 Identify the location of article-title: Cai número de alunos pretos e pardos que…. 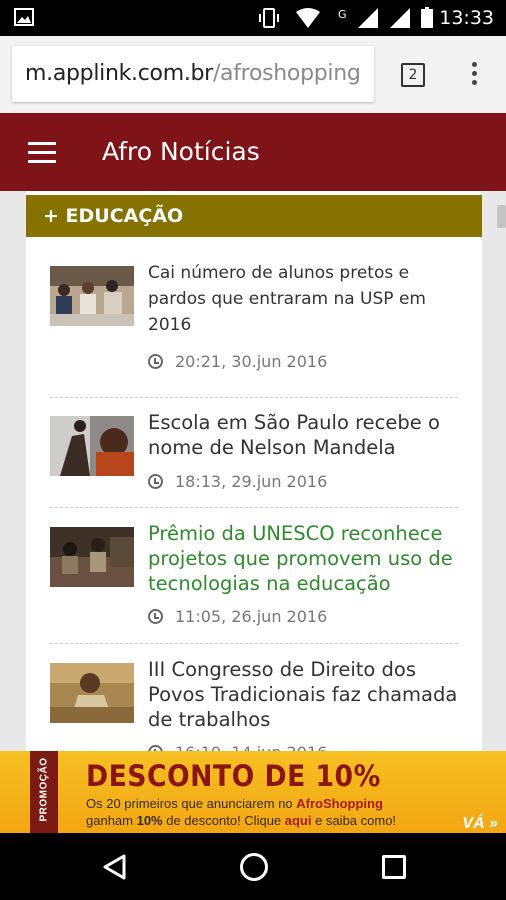
(306, 299).